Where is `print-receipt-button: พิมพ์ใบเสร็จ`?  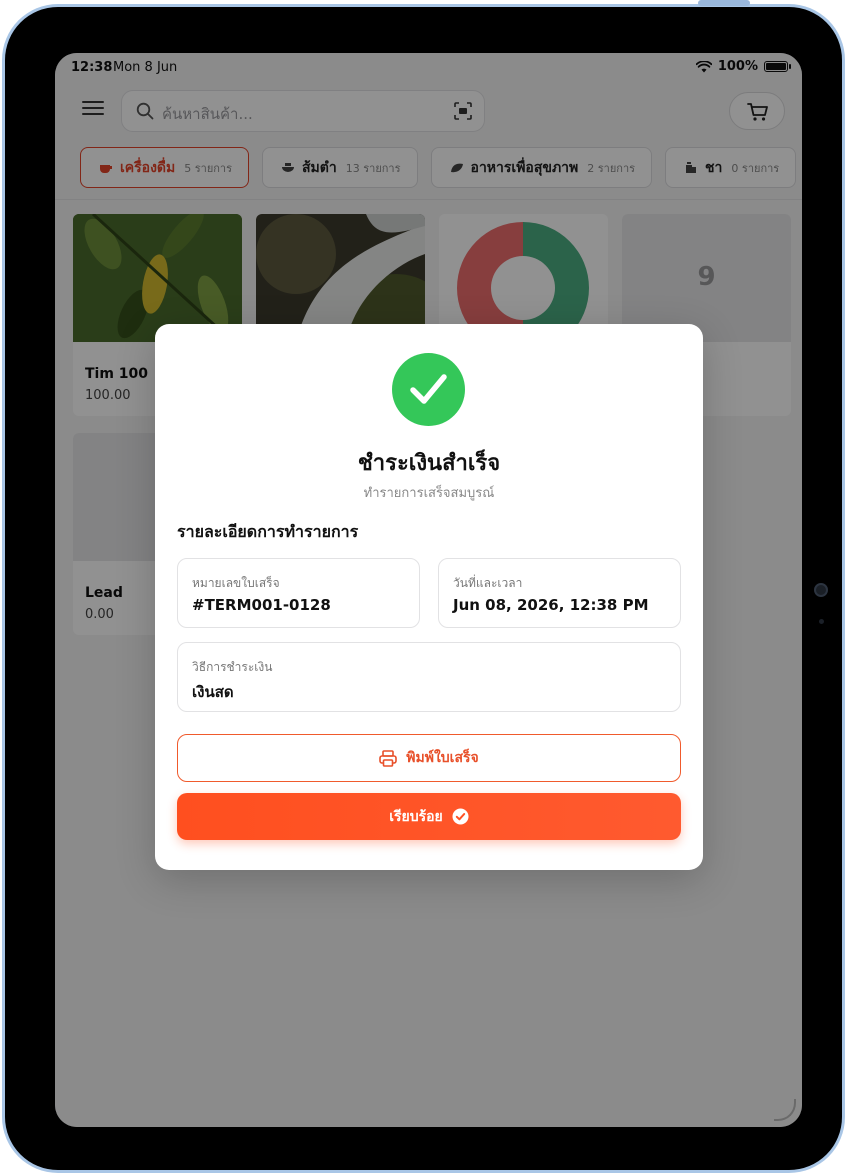 print-receipt-button: พิมพ์ใบเสร็จ is located at coordinates (429, 758).